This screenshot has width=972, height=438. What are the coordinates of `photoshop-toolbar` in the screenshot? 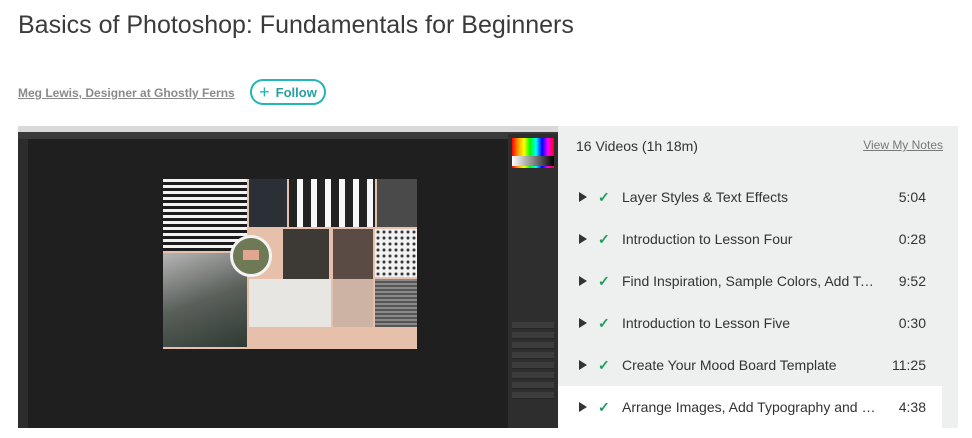 It's located at (23, 283).